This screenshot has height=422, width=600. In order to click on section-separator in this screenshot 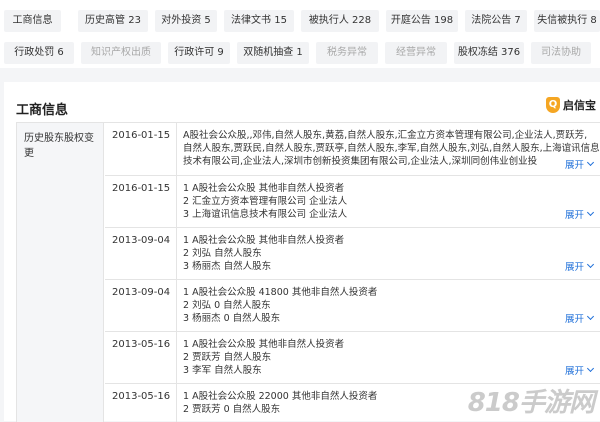, I will do `click(300, 73)`.